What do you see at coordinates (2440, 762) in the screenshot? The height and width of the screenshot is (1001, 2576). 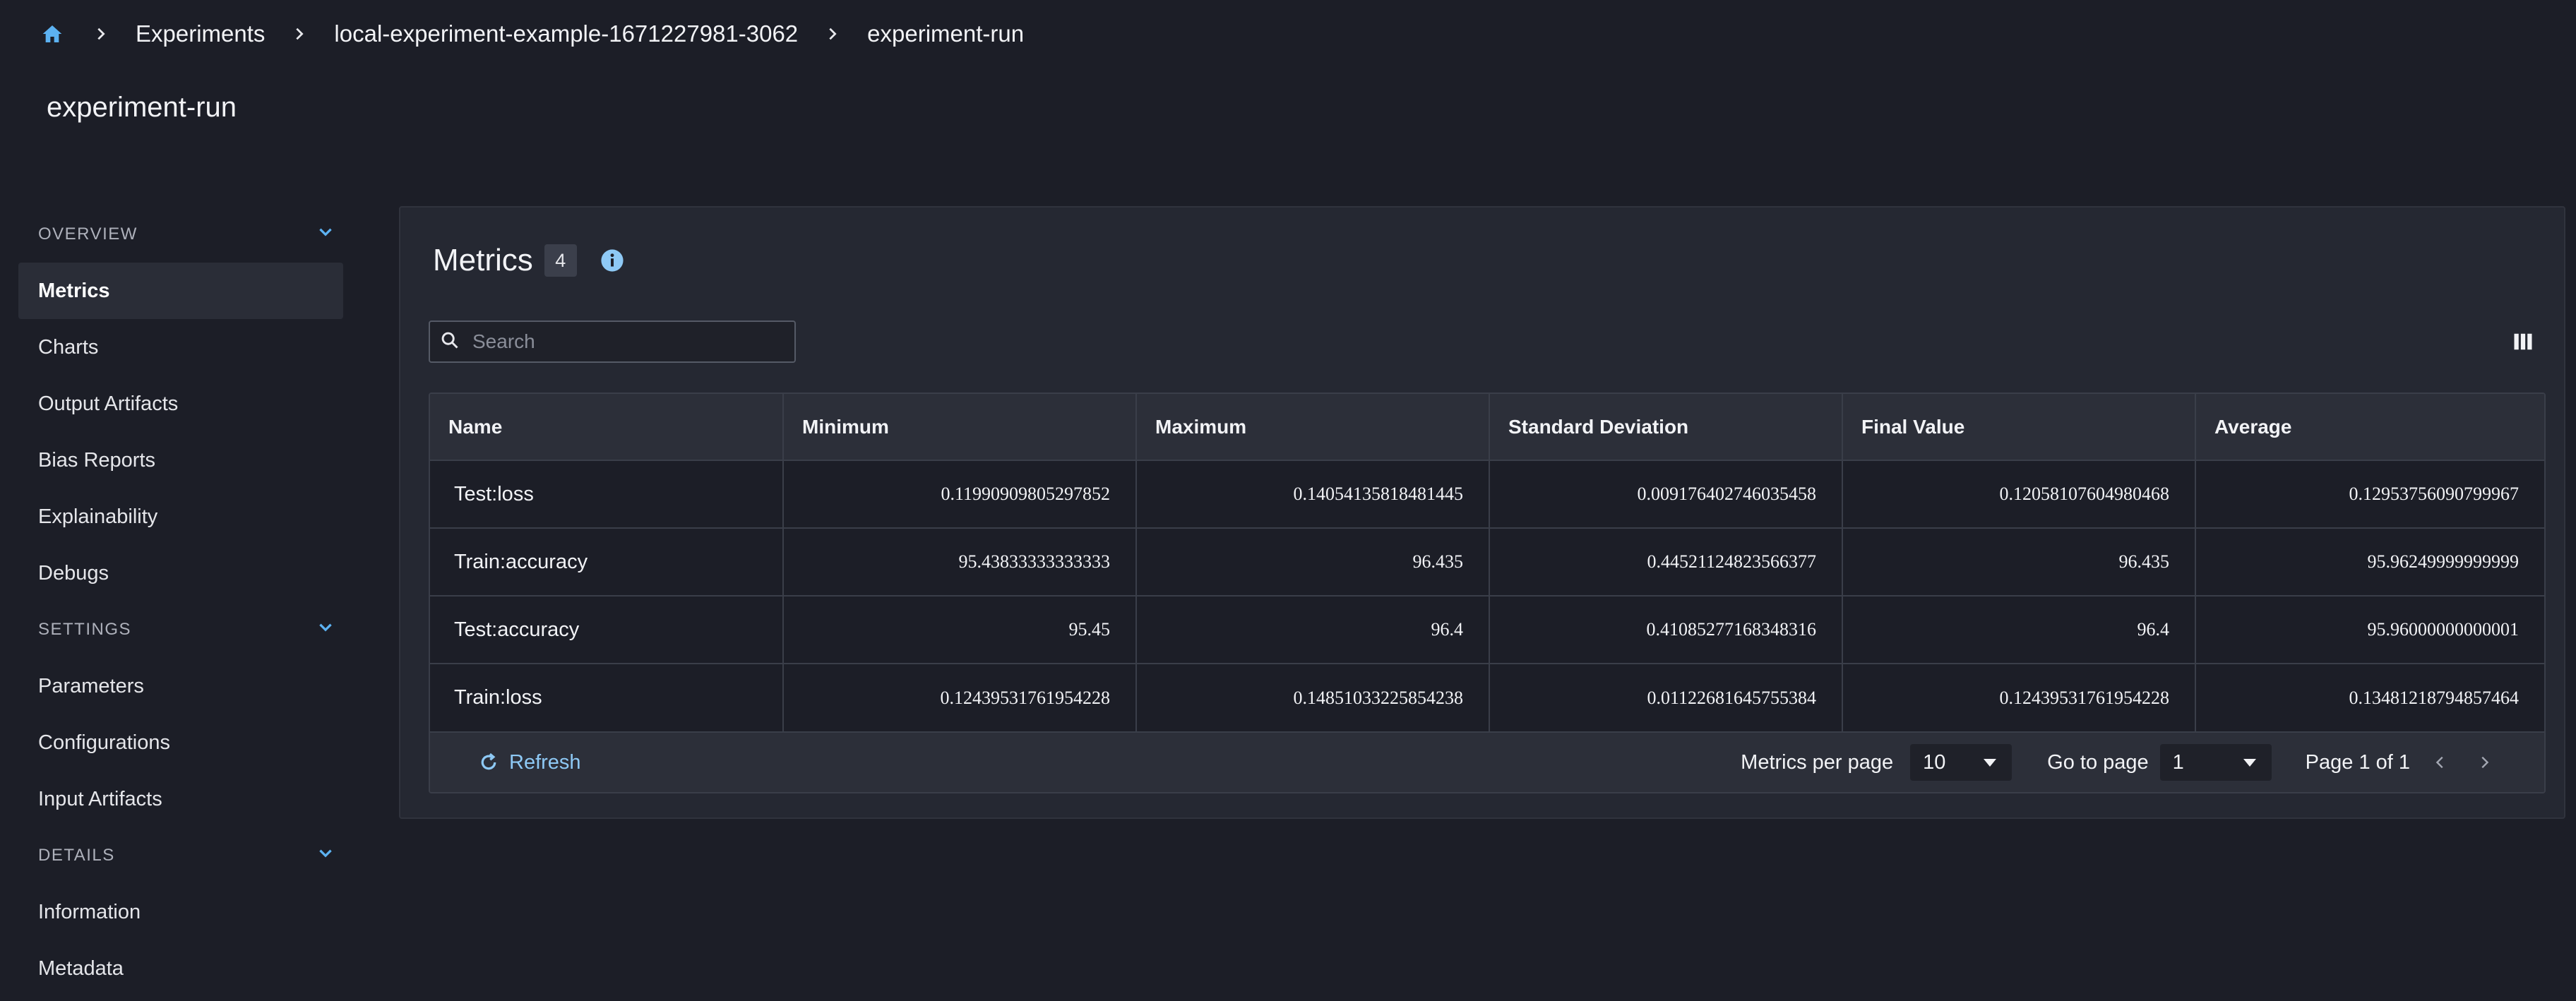 I see `chevron-left-icon` at bounding box center [2440, 762].